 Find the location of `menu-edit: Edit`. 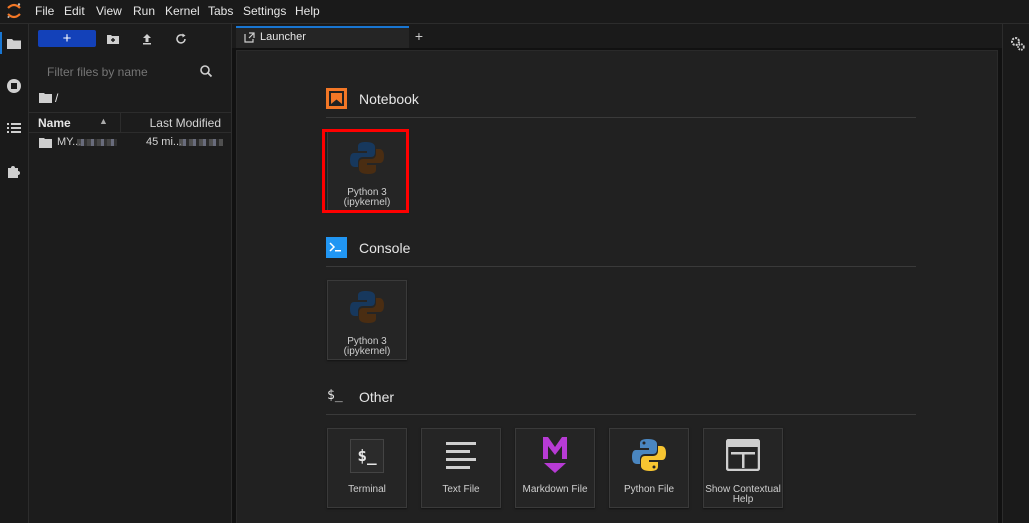

menu-edit: Edit is located at coordinates (74, 11).